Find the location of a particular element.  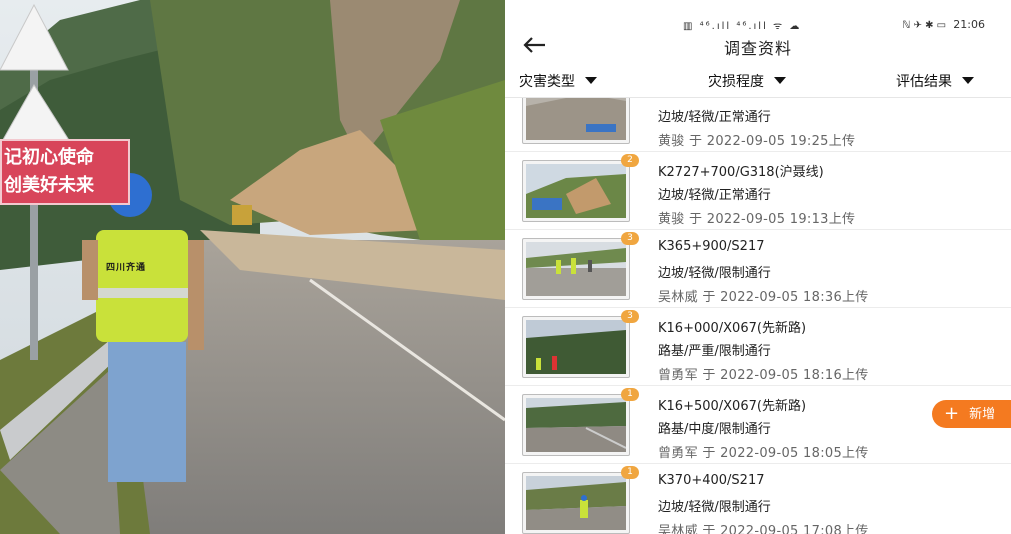

app-header: 调查资料 is located at coordinates (758, 46).